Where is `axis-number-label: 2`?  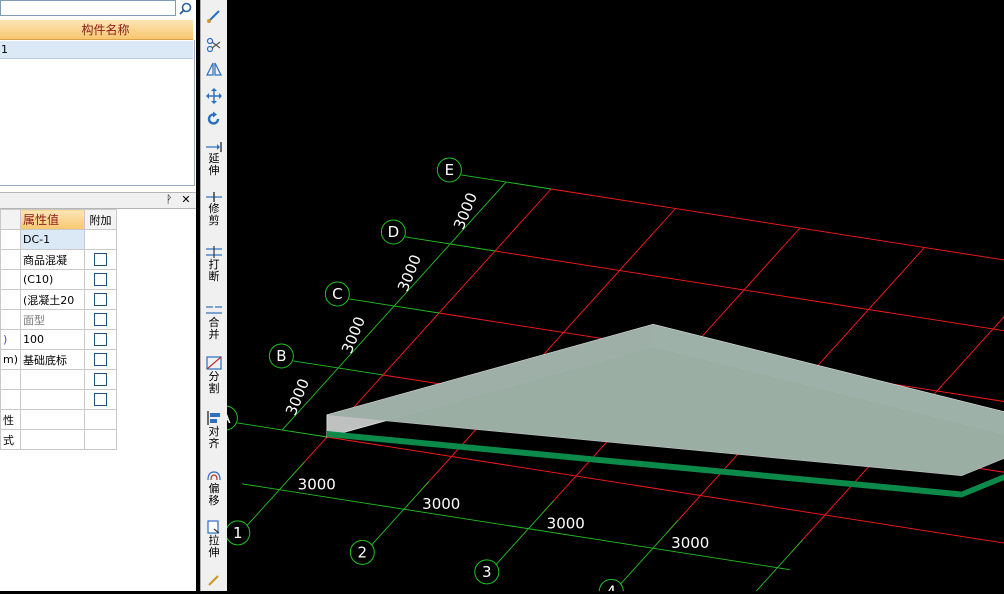
axis-number-label: 2 is located at coordinates (363, 552).